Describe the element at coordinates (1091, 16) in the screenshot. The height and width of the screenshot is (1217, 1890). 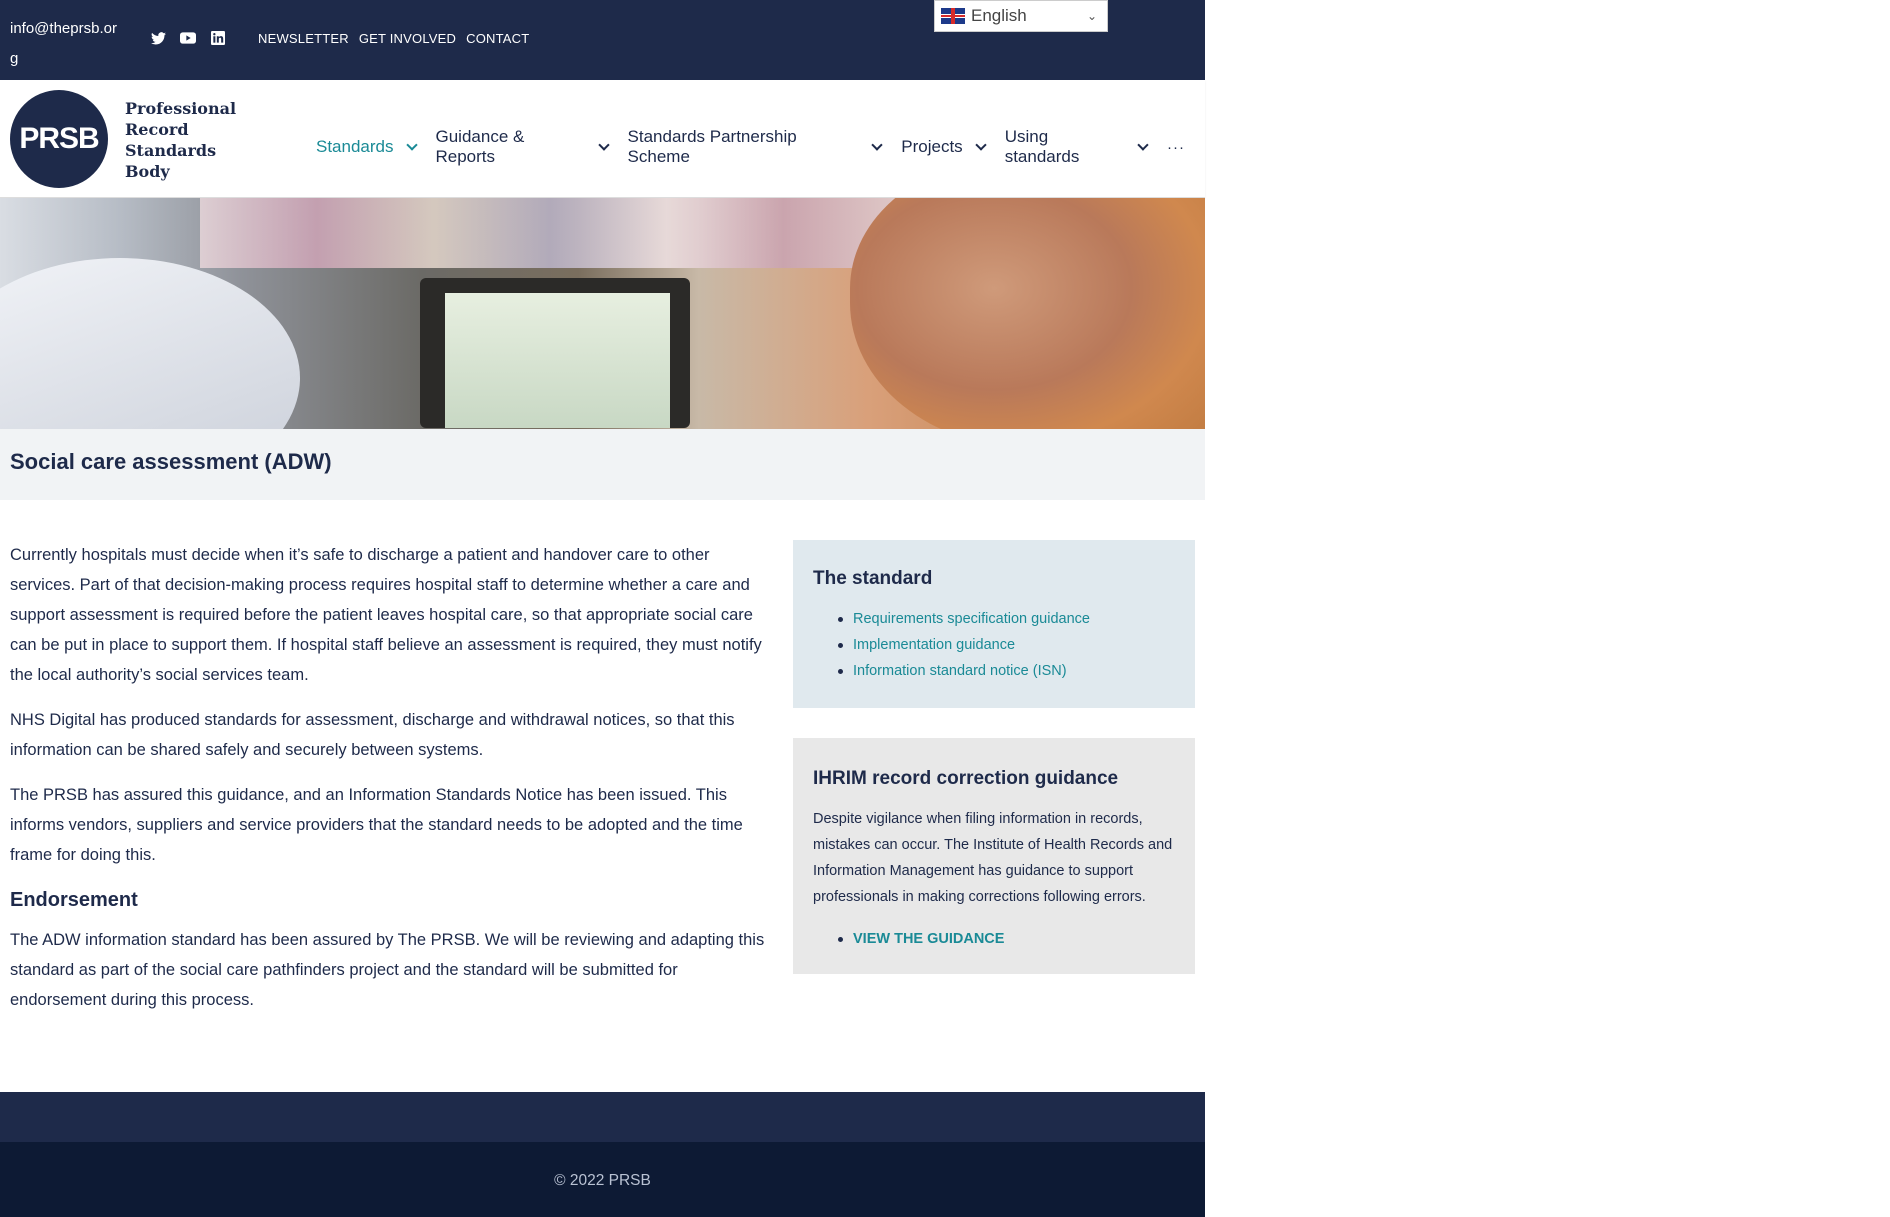
I see `chevron-down-icon: ⌄` at that location.